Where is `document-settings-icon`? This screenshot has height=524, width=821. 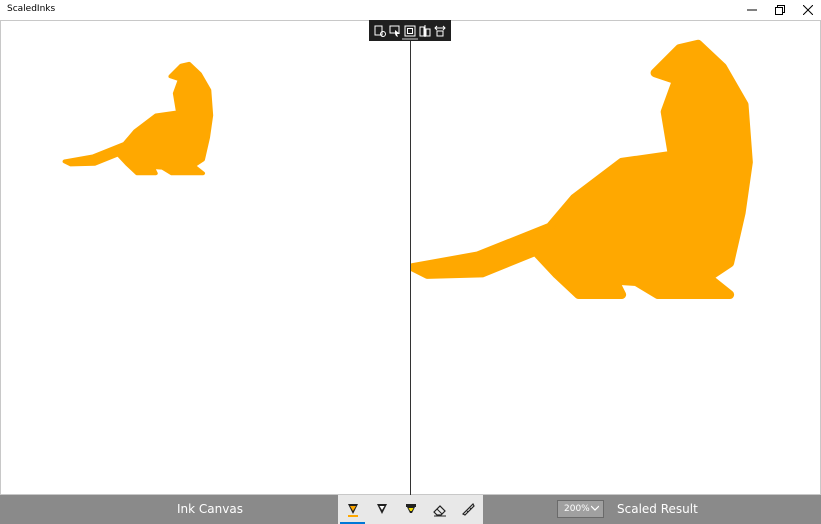 document-settings-icon is located at coordinates (380, 31).